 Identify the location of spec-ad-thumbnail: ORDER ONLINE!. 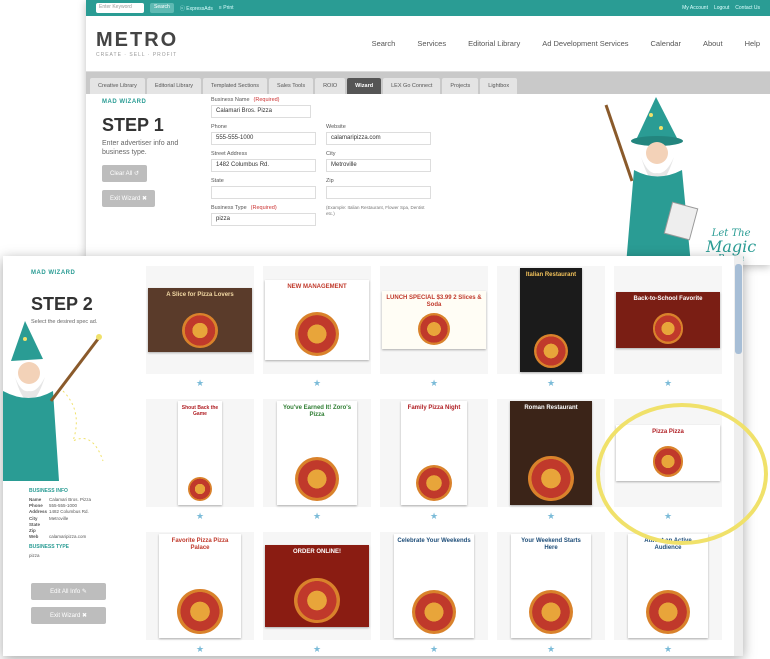
(317, 586).